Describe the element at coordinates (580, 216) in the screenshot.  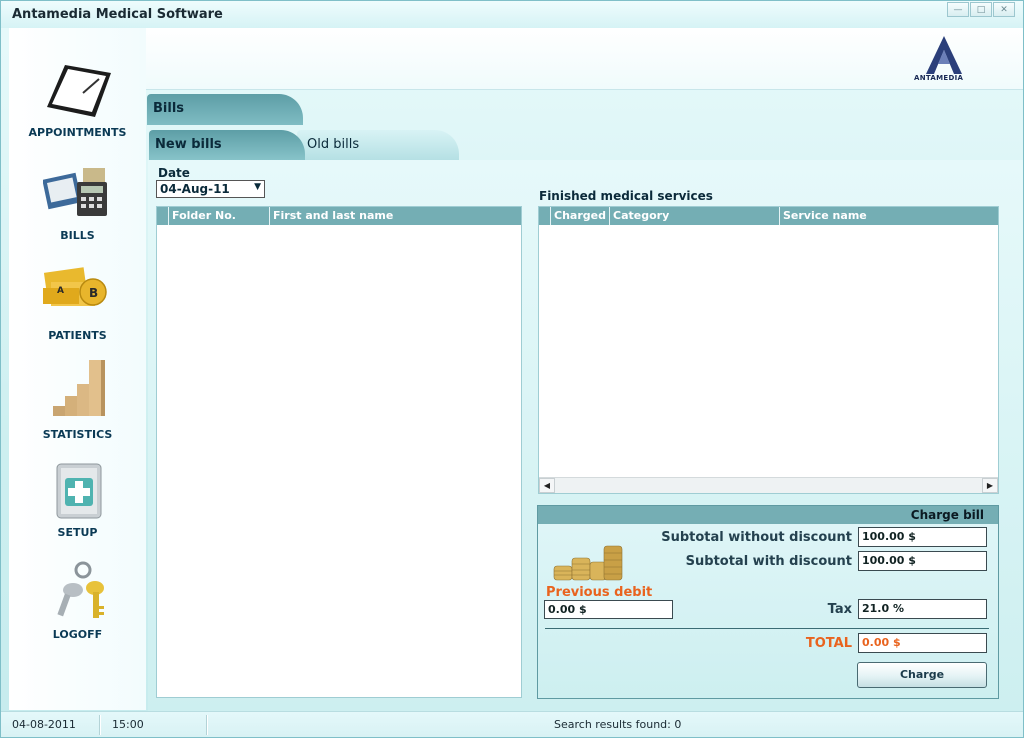
I see `column-header-charged: Charged` at that location.